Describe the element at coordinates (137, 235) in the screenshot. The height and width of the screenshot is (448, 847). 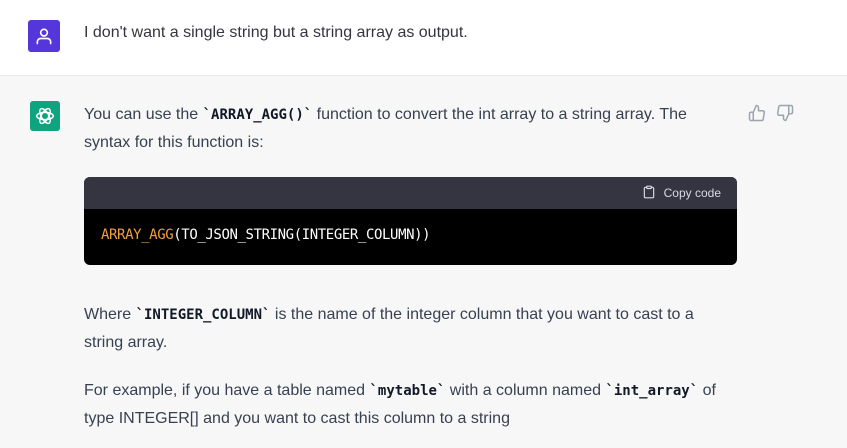
I see `code-function-token: ARRAY_AGG` at that location.